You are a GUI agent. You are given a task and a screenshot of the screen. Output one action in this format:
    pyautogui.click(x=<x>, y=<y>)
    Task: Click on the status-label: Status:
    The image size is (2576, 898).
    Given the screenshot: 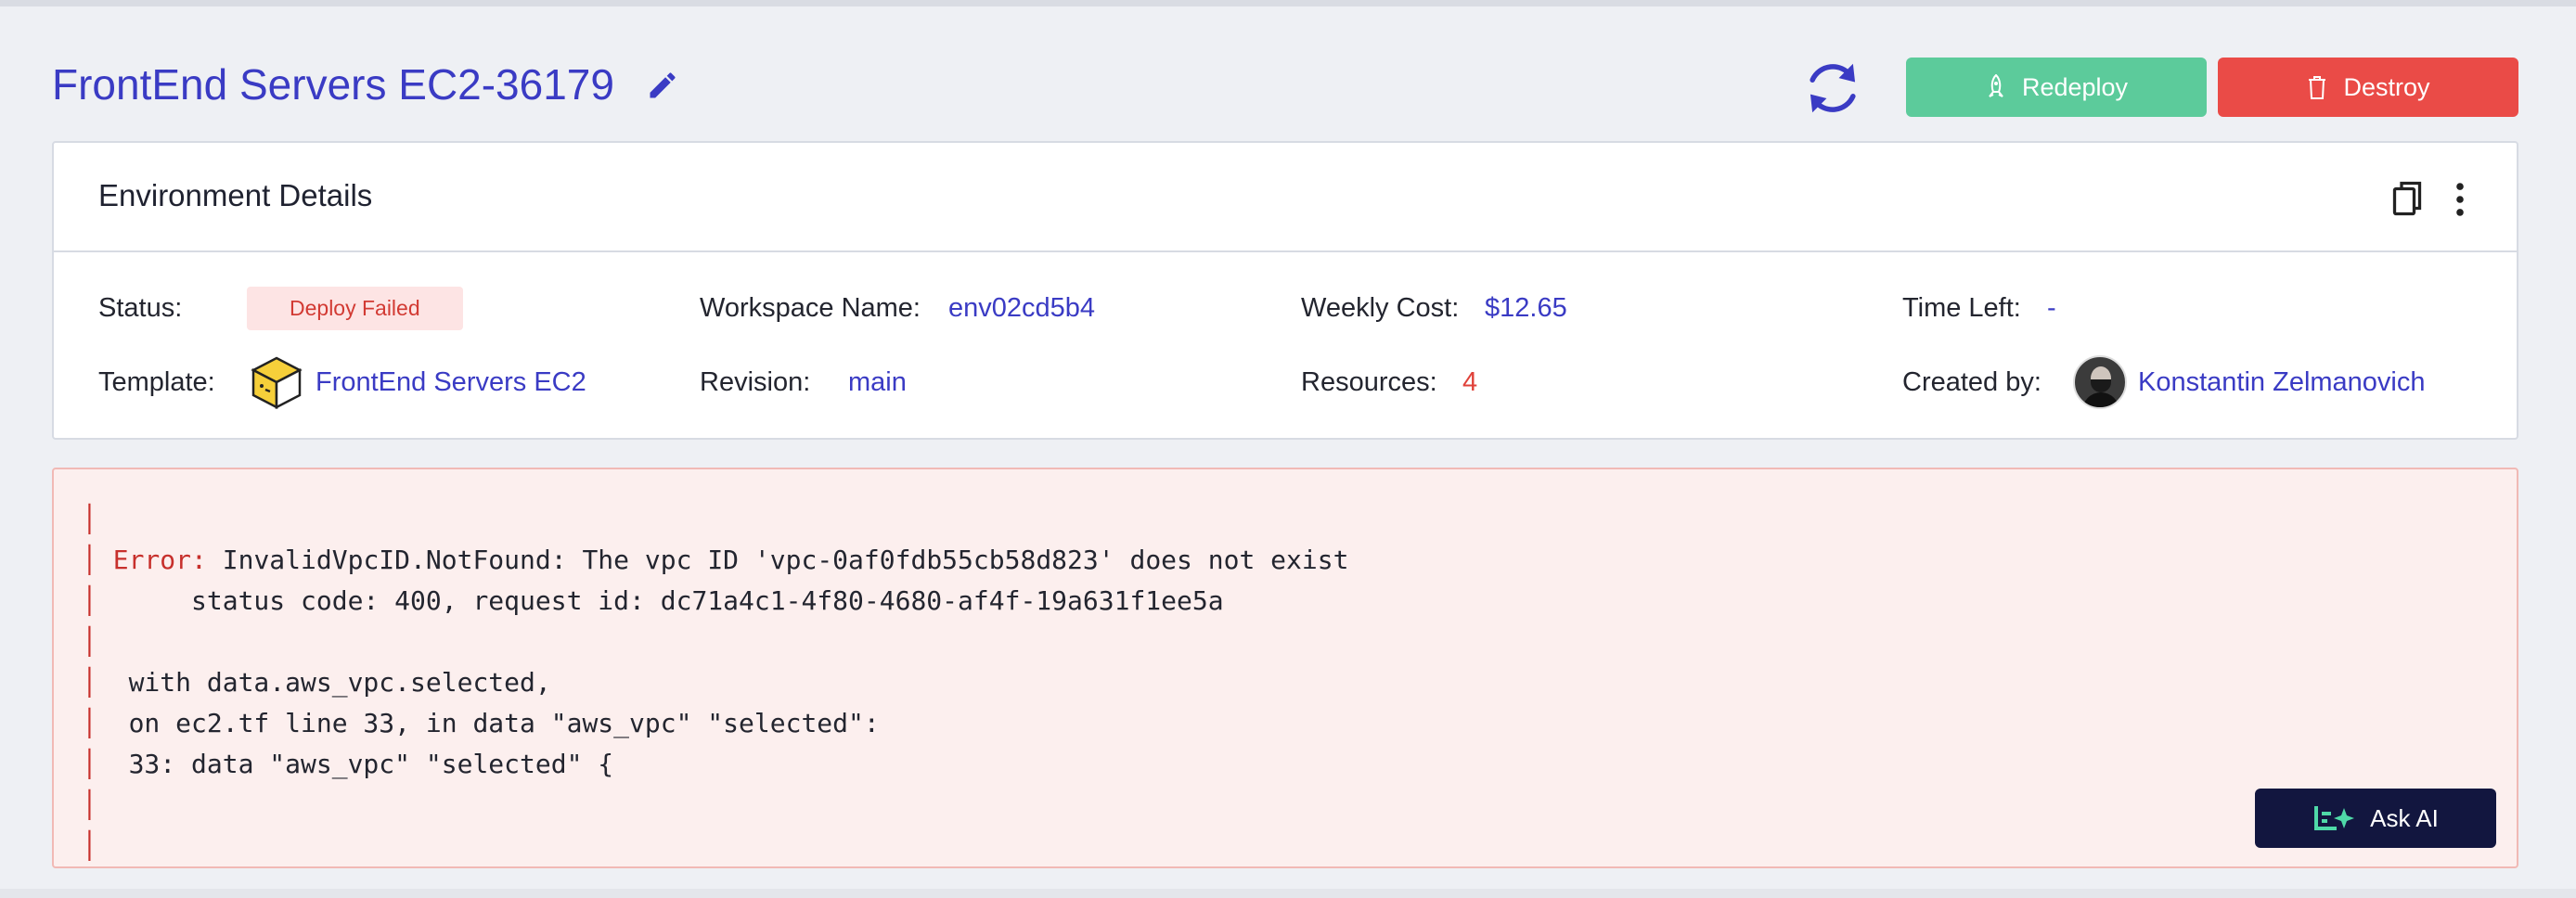 What is the action you would take?
    pyautogui.click(x=140, y=307)
    